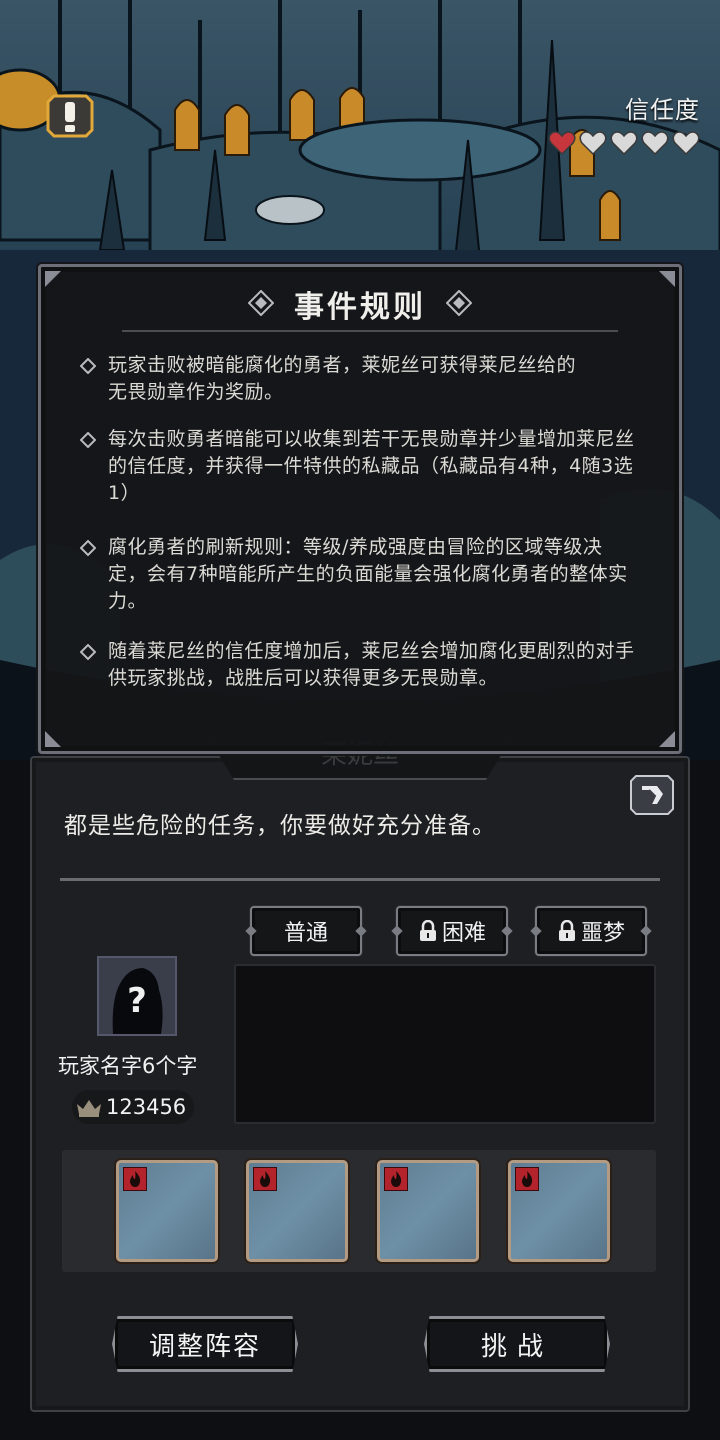  I want to click on exclamation-icon, so click(70, 116).